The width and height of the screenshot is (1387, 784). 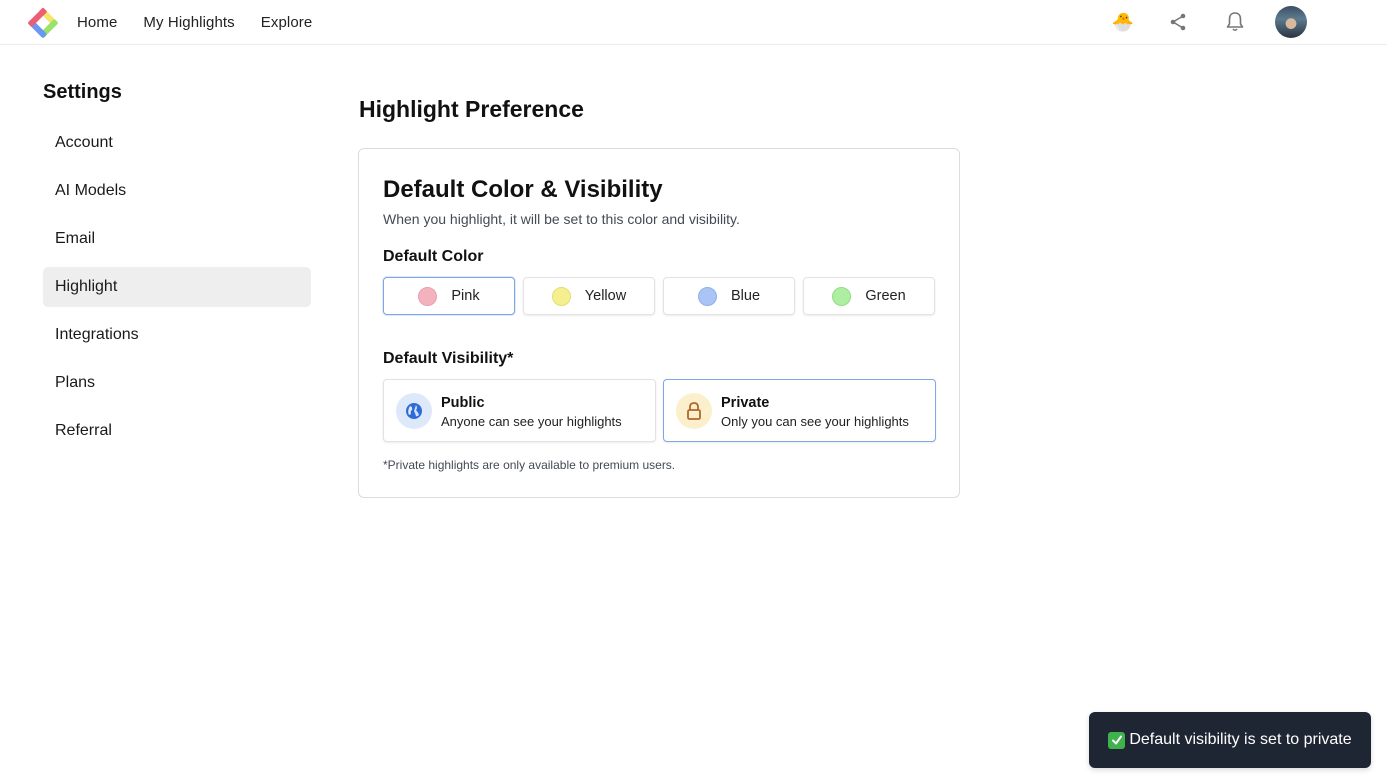 I want to click on sidebar-item-integrations: Integrations, so click(x=177, y=335).